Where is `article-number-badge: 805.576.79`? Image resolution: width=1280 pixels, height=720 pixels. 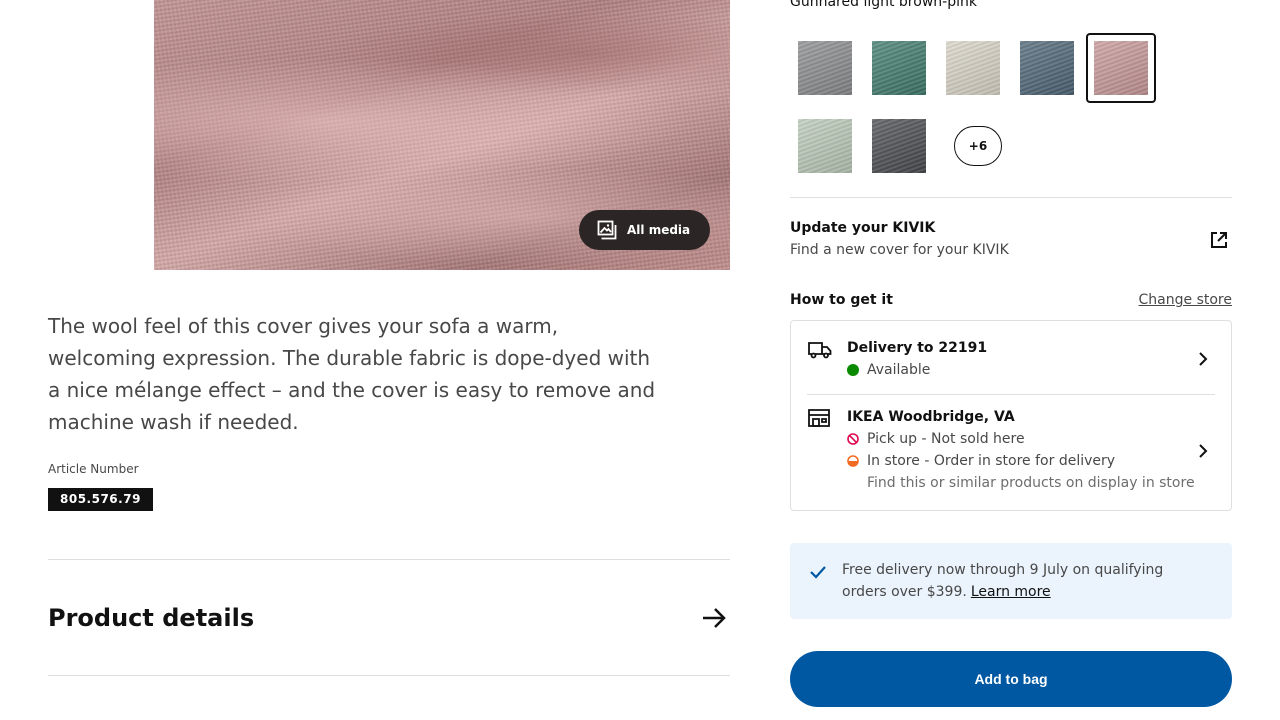
article-number-badge: 805.576.79 is located at coordinates (100, 499).